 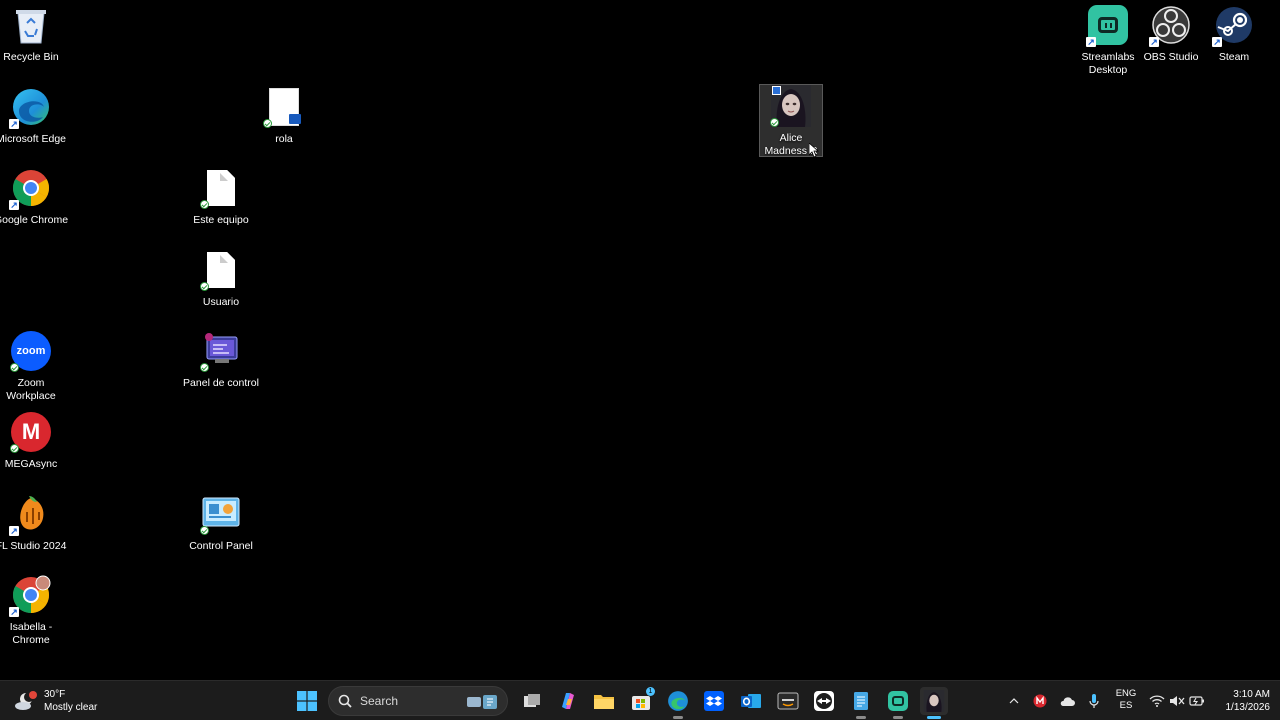 What do you see at coordinates (31, 389) in the screenshot?
I see `zoom-label: Zoom Workplace` at bounding box center [31, 389].